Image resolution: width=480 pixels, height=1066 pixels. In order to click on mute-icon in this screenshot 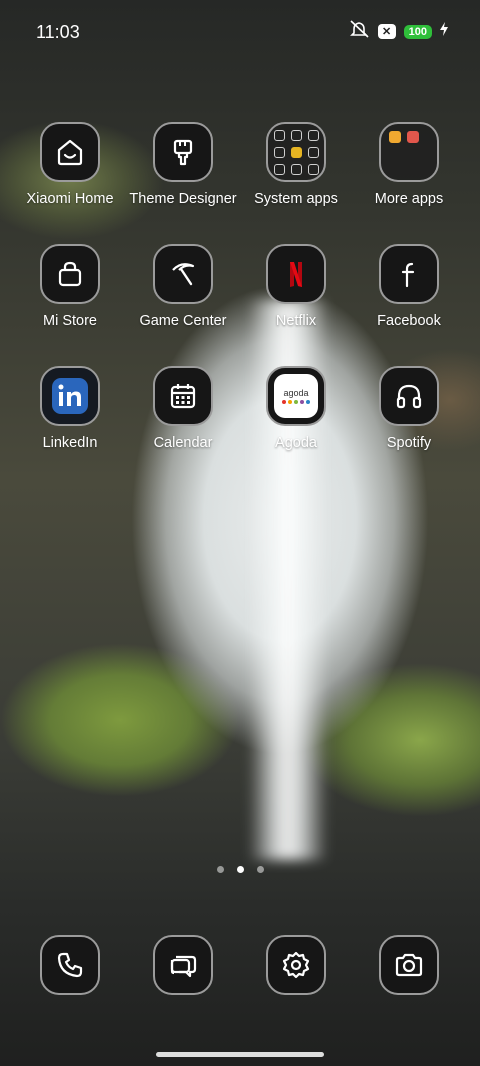, I will do `click(359, 31)`.